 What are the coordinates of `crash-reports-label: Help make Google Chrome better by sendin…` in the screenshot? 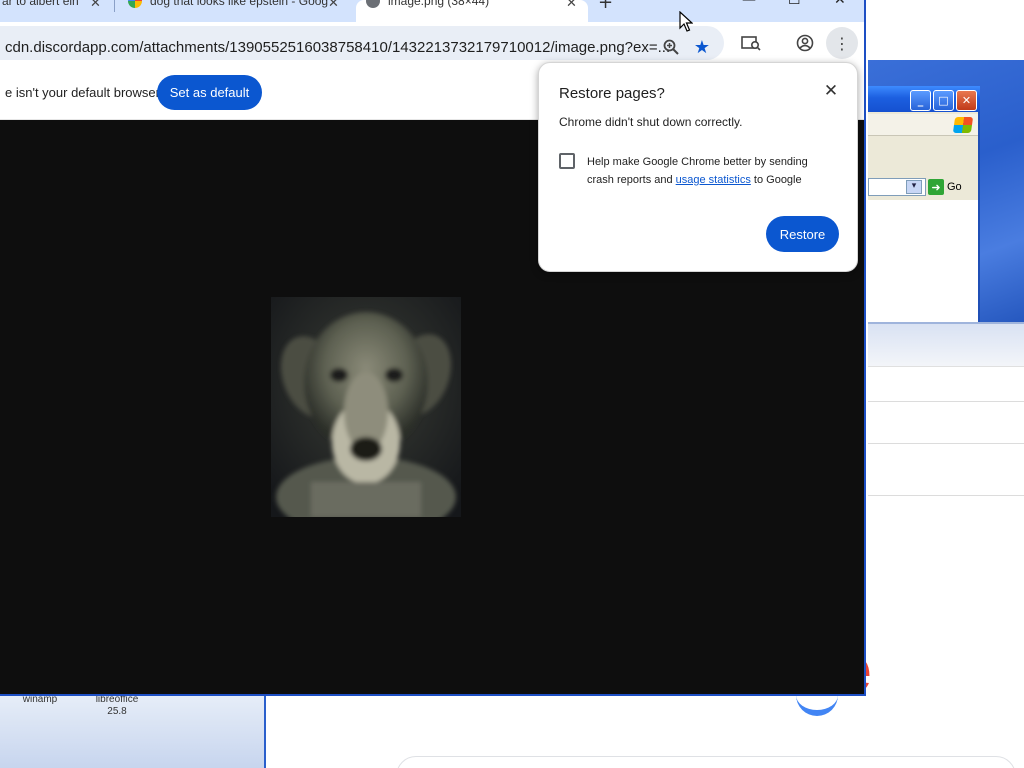 It's located at (707, 171).